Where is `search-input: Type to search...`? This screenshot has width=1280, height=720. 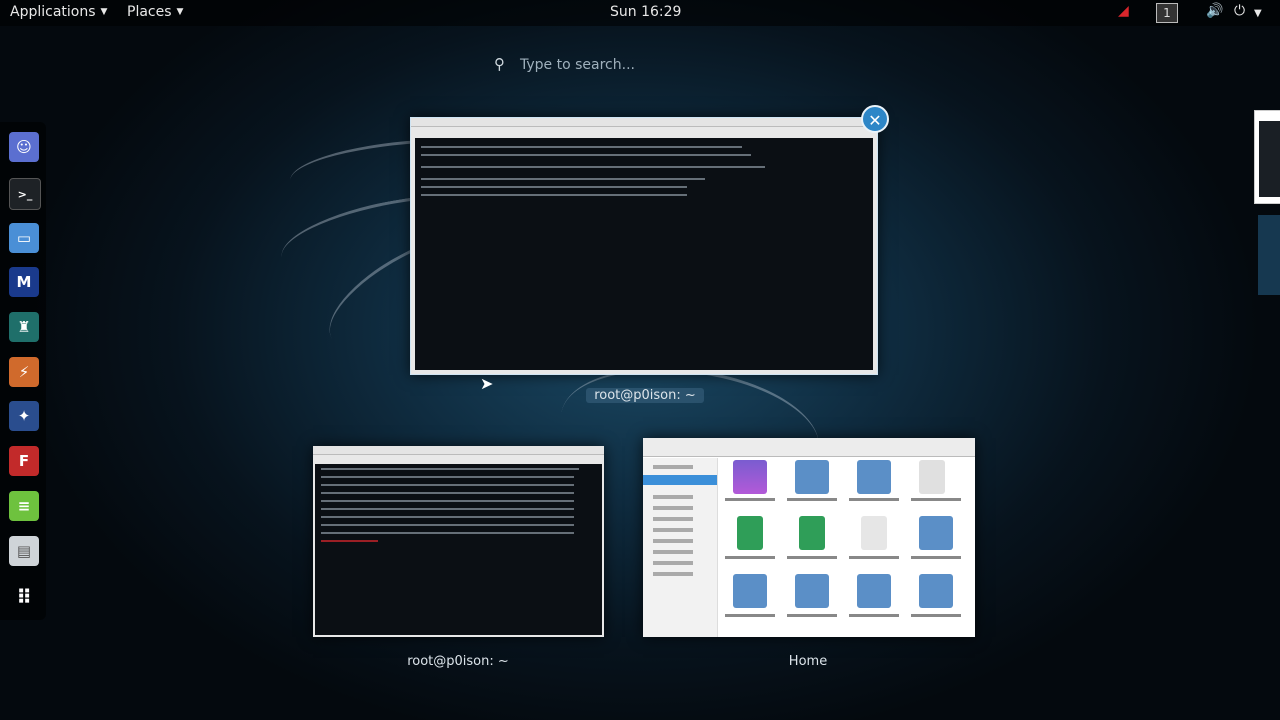 search-input: Type to search... is located at coordinates (577, 65).